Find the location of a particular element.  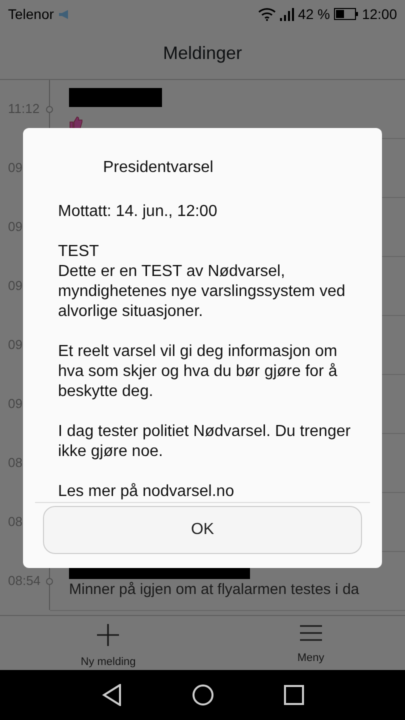

screen-title: Meldinger is located at coordinates (202, 53).